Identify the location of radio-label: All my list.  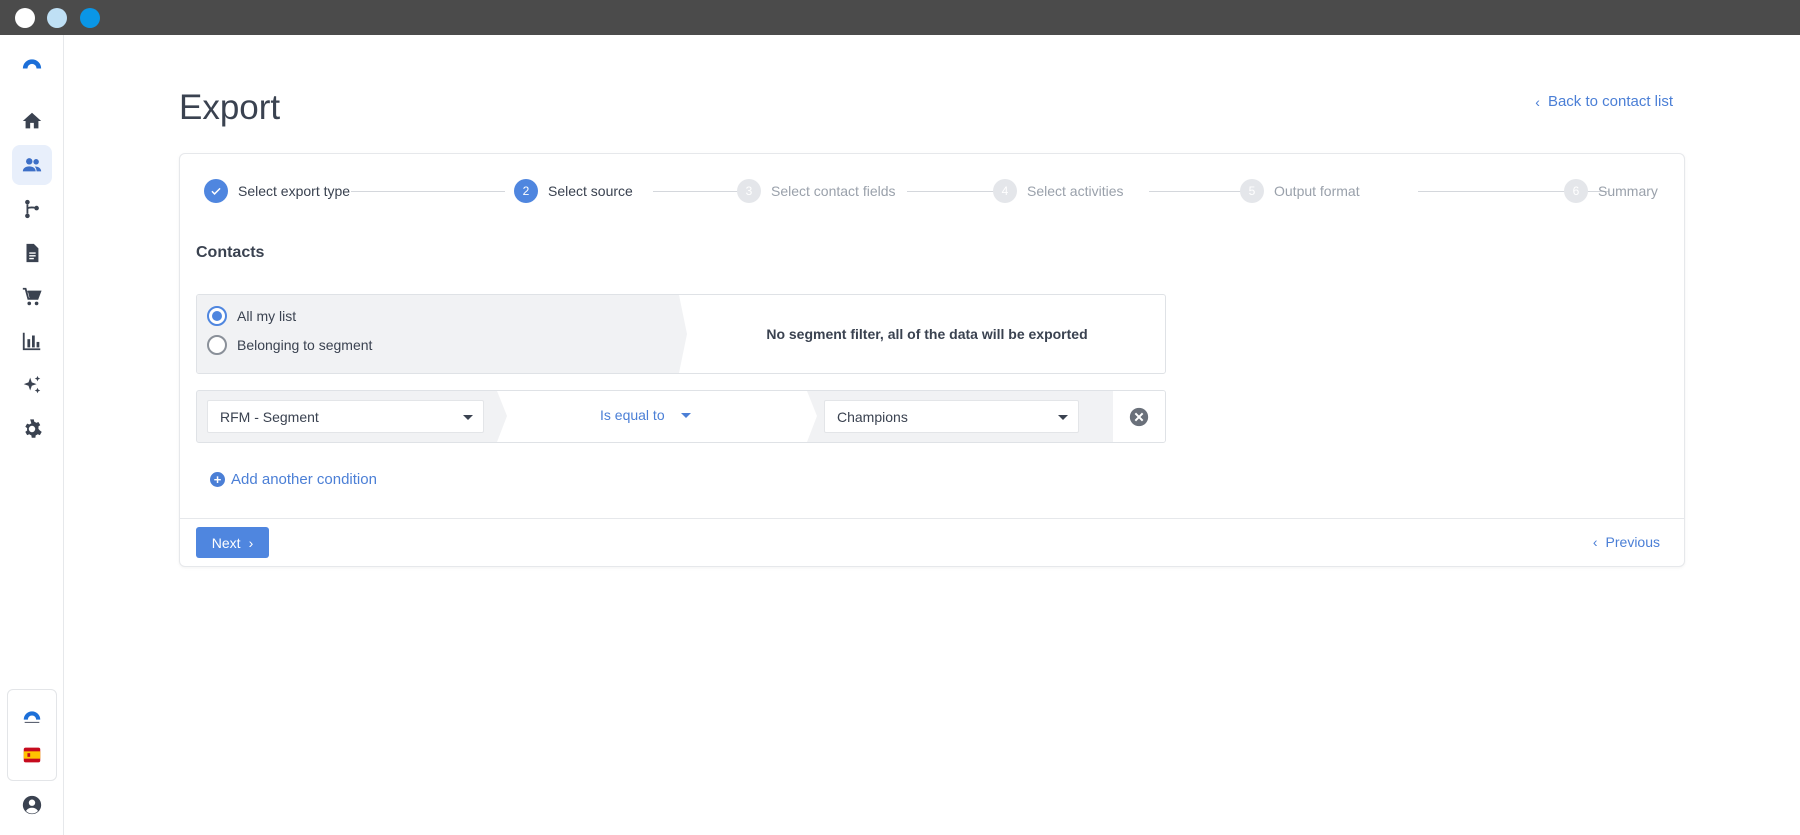
(267, 316).